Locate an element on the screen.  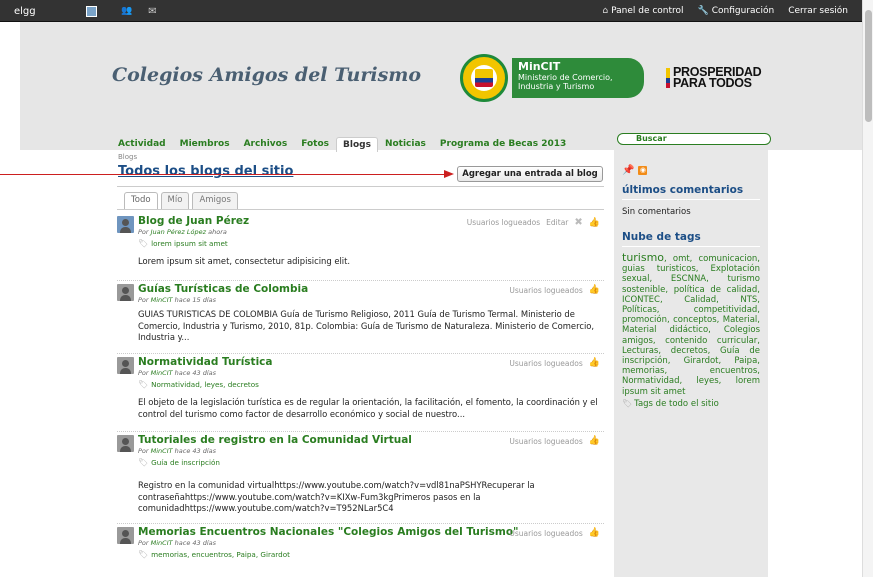
post-meta: Usuarios logueados Editar ✖ 👍 is located at coordinates (533, 222).